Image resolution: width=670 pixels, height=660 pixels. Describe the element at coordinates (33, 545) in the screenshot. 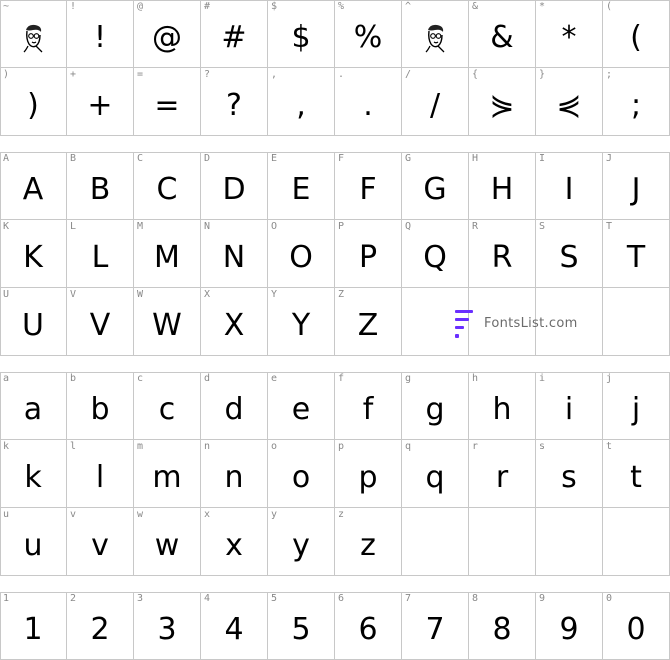

I see `glyph-sample: u` at that location.